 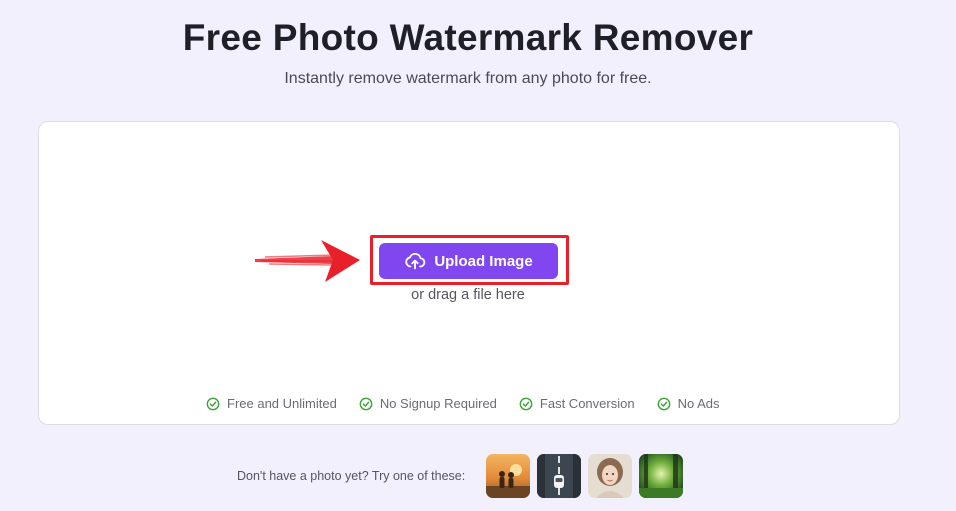 What do you see at coordinates (468, 37) in the screenshot?
I see `page-title: Free Photo Watermark Remover` at bounding box center [468, 37].